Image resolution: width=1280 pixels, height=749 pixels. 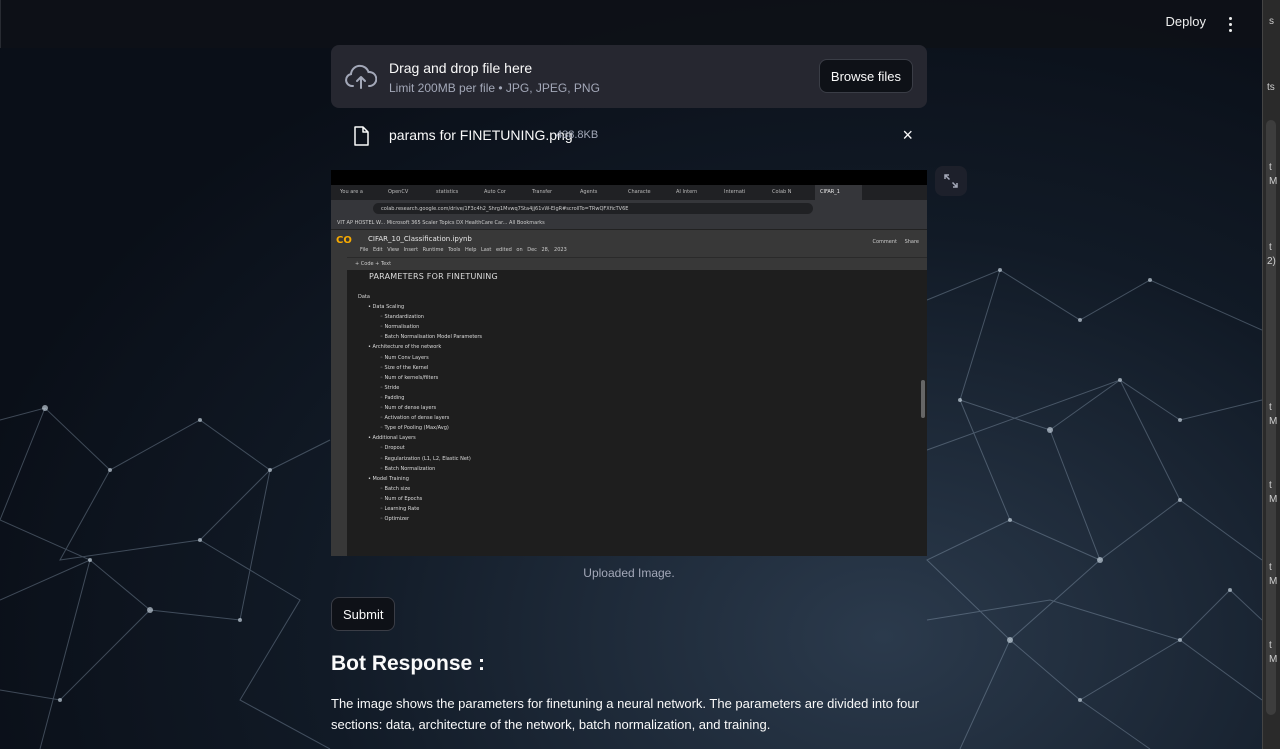 What do you see at coordinates (398, 192) in the screenshot?
I see `browser-tab: OpenCV` at bounding box center [398, 192].